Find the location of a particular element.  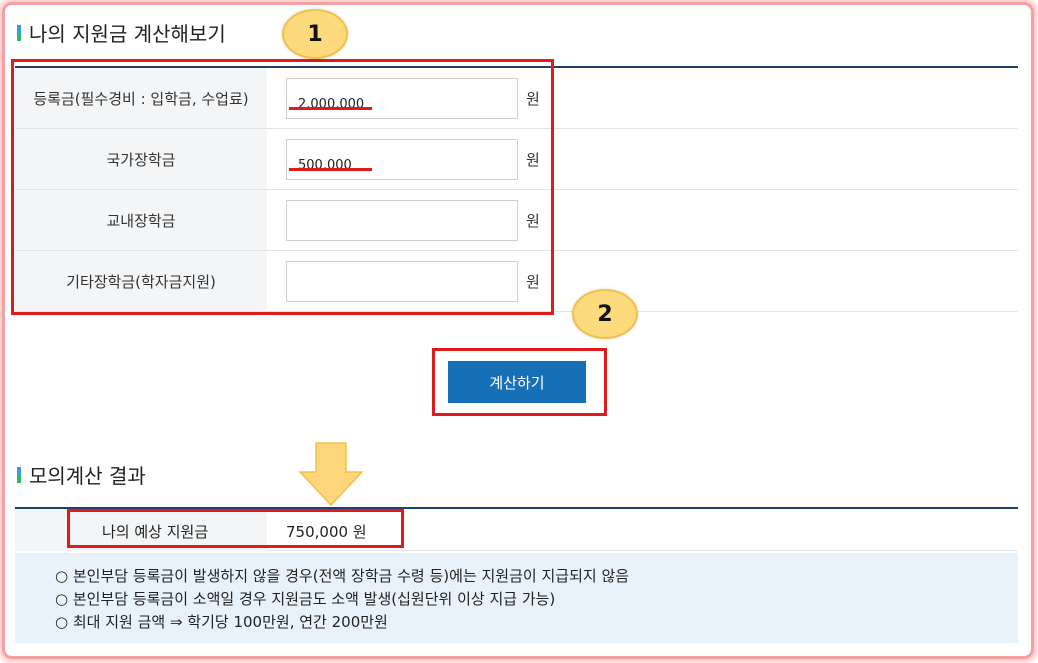

calculator-title: 나의 지원금 계산해보기 is located at coordinates (121, 32).